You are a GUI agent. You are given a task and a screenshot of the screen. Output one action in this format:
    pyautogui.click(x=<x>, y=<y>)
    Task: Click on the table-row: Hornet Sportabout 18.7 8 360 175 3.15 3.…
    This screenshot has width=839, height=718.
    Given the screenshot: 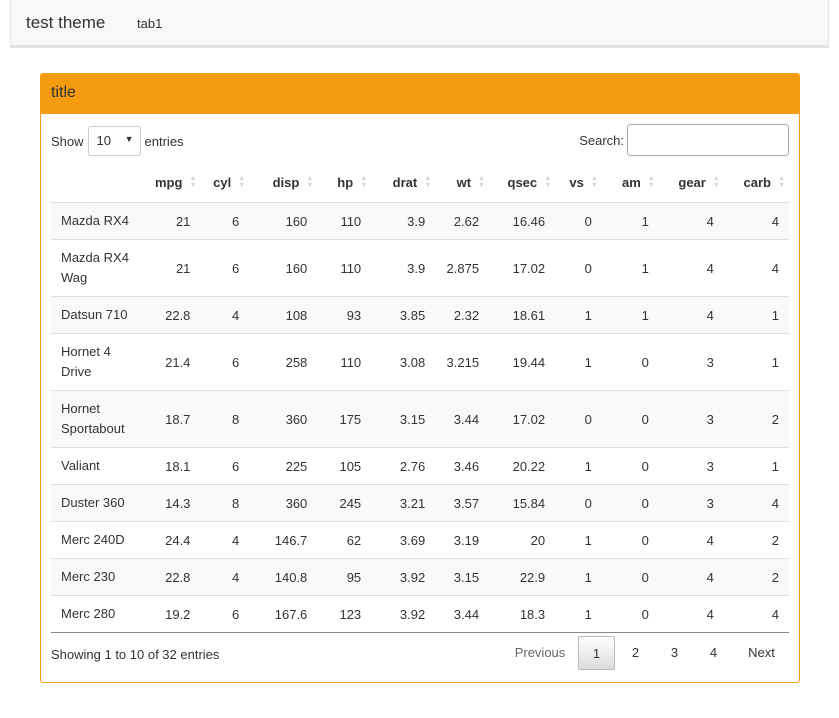 What is the action you would take?
    pyautogui.click(x=420, y=419)
    